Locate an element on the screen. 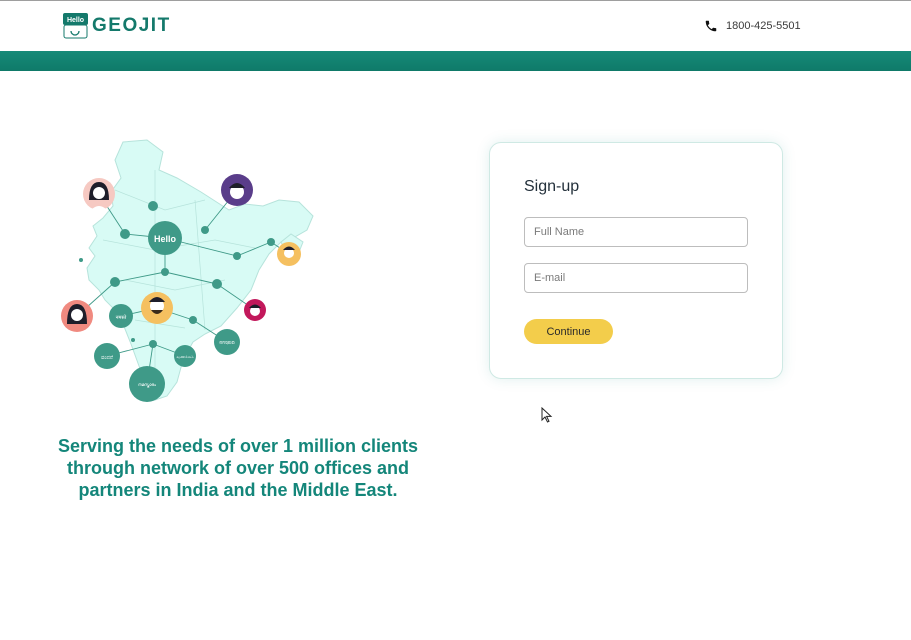  phone-contact: 1800-425-5501 is located at coordinates (752, 26).